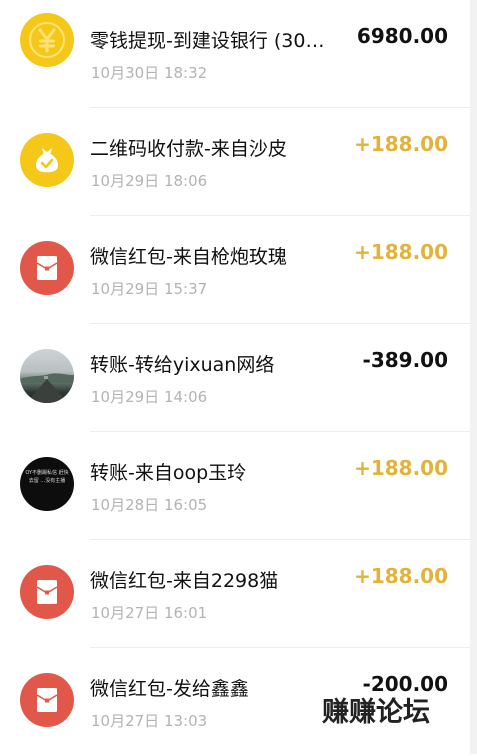 This screenshot has width=477, height=756. What do you see at coordinates (188, 149) in the screenshot?
I see `transaction-title: 二维码收付款-来自沙皮` at bounding box center [188, 149].